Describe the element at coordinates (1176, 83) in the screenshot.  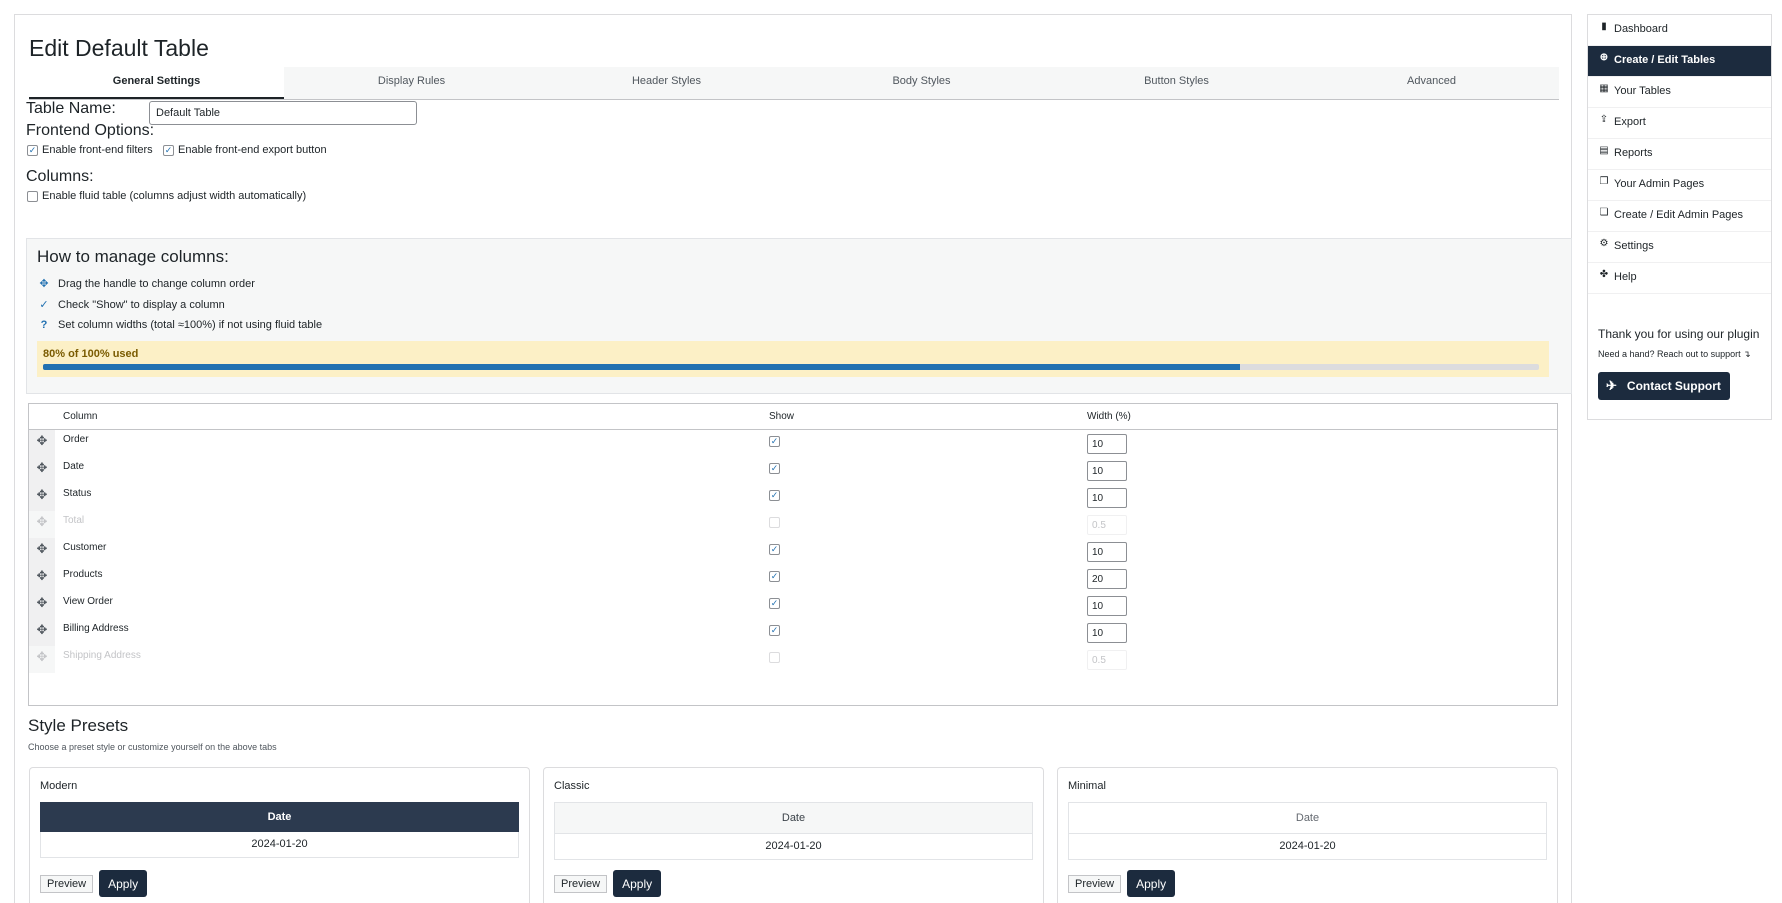
I see `tab-button-styles: Button Styles` at that location.